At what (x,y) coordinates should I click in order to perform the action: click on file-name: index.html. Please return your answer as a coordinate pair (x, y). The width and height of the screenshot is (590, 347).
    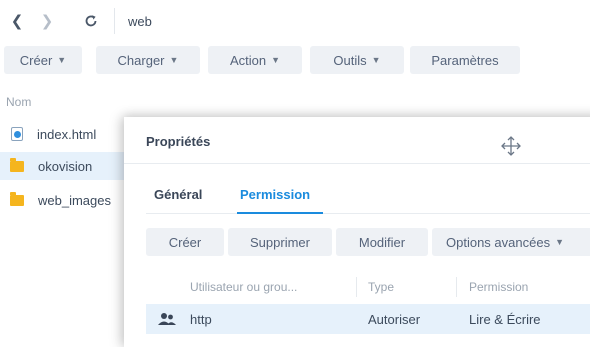
    Looking at the image, I should click on (67, 134).